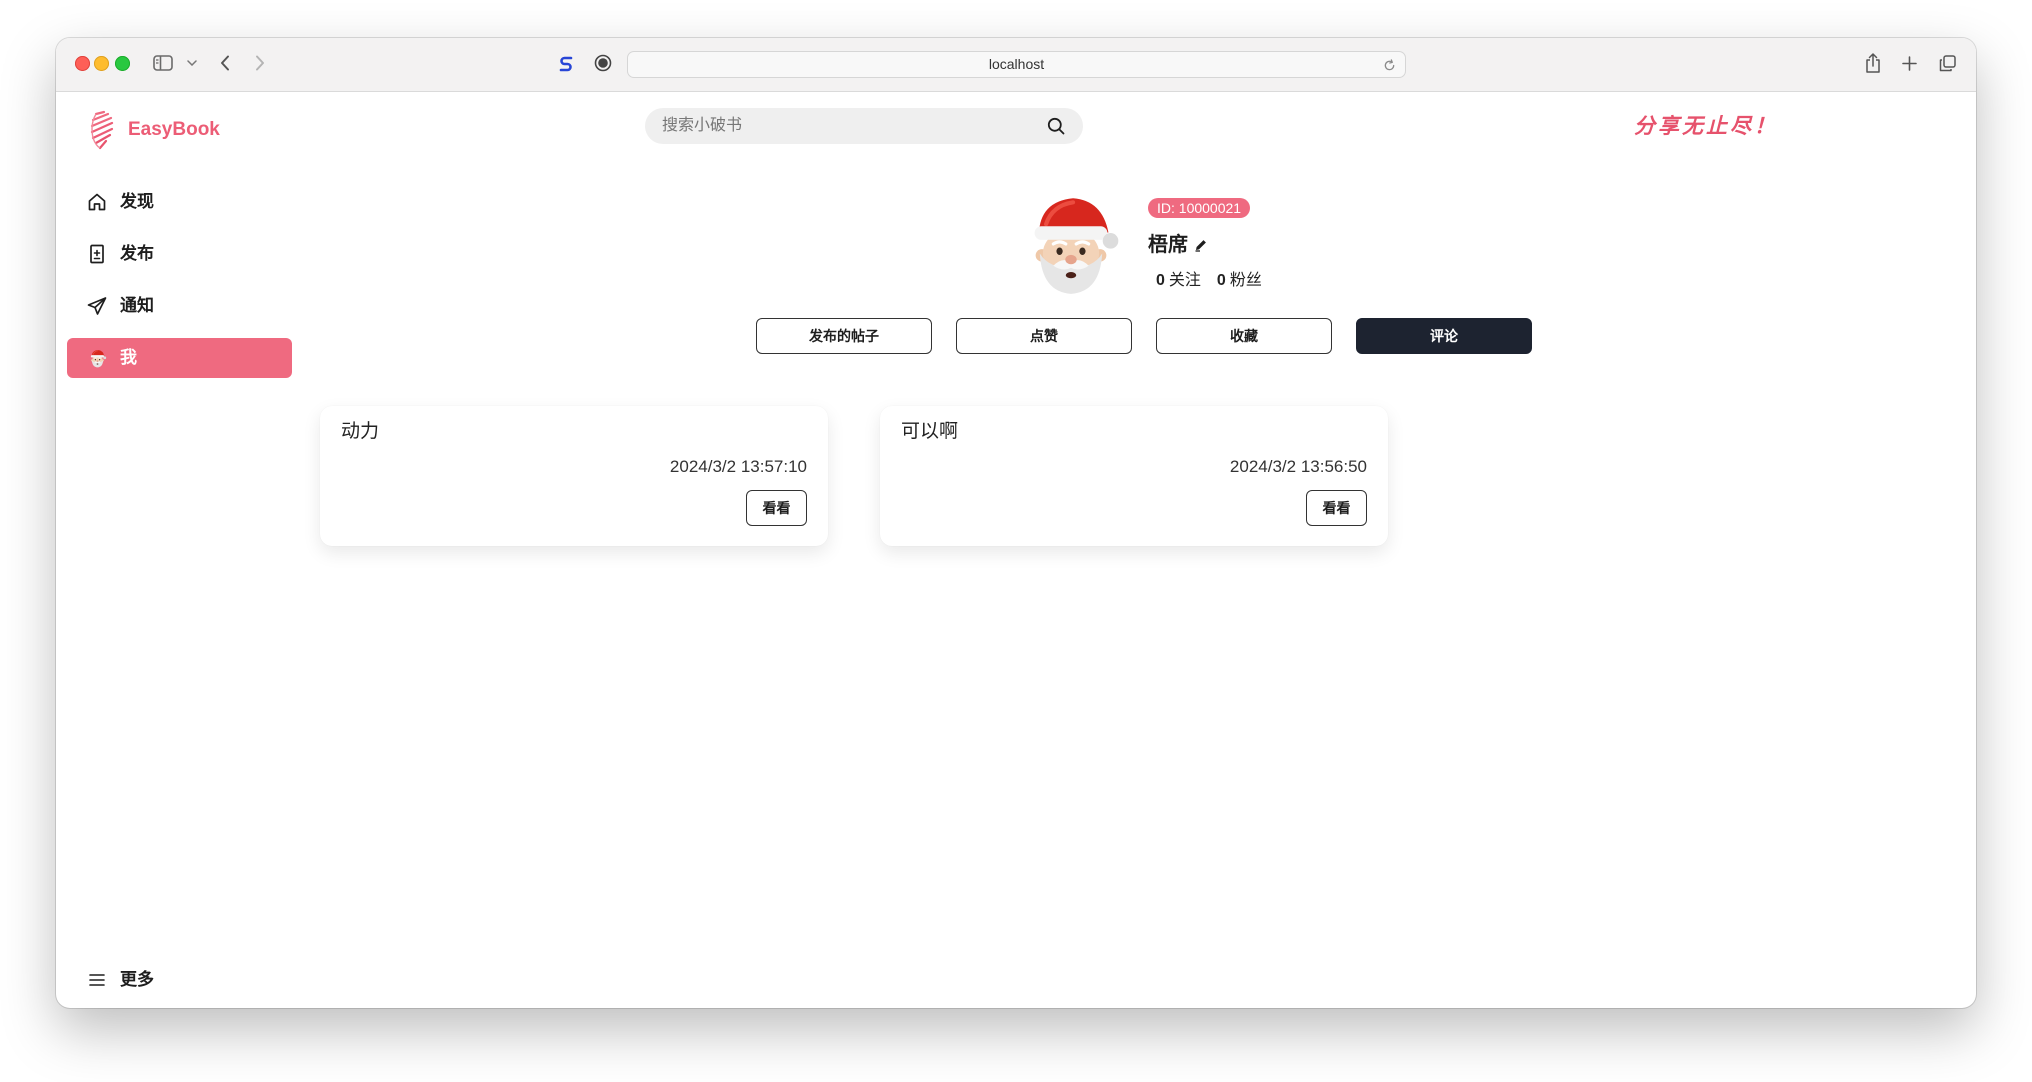 This screenshot has width=2032, height=1082. What do you see at coordinates (192, 63) in the screenshot?
I see `chevron-down-icon` at bounding box center [192, 63].